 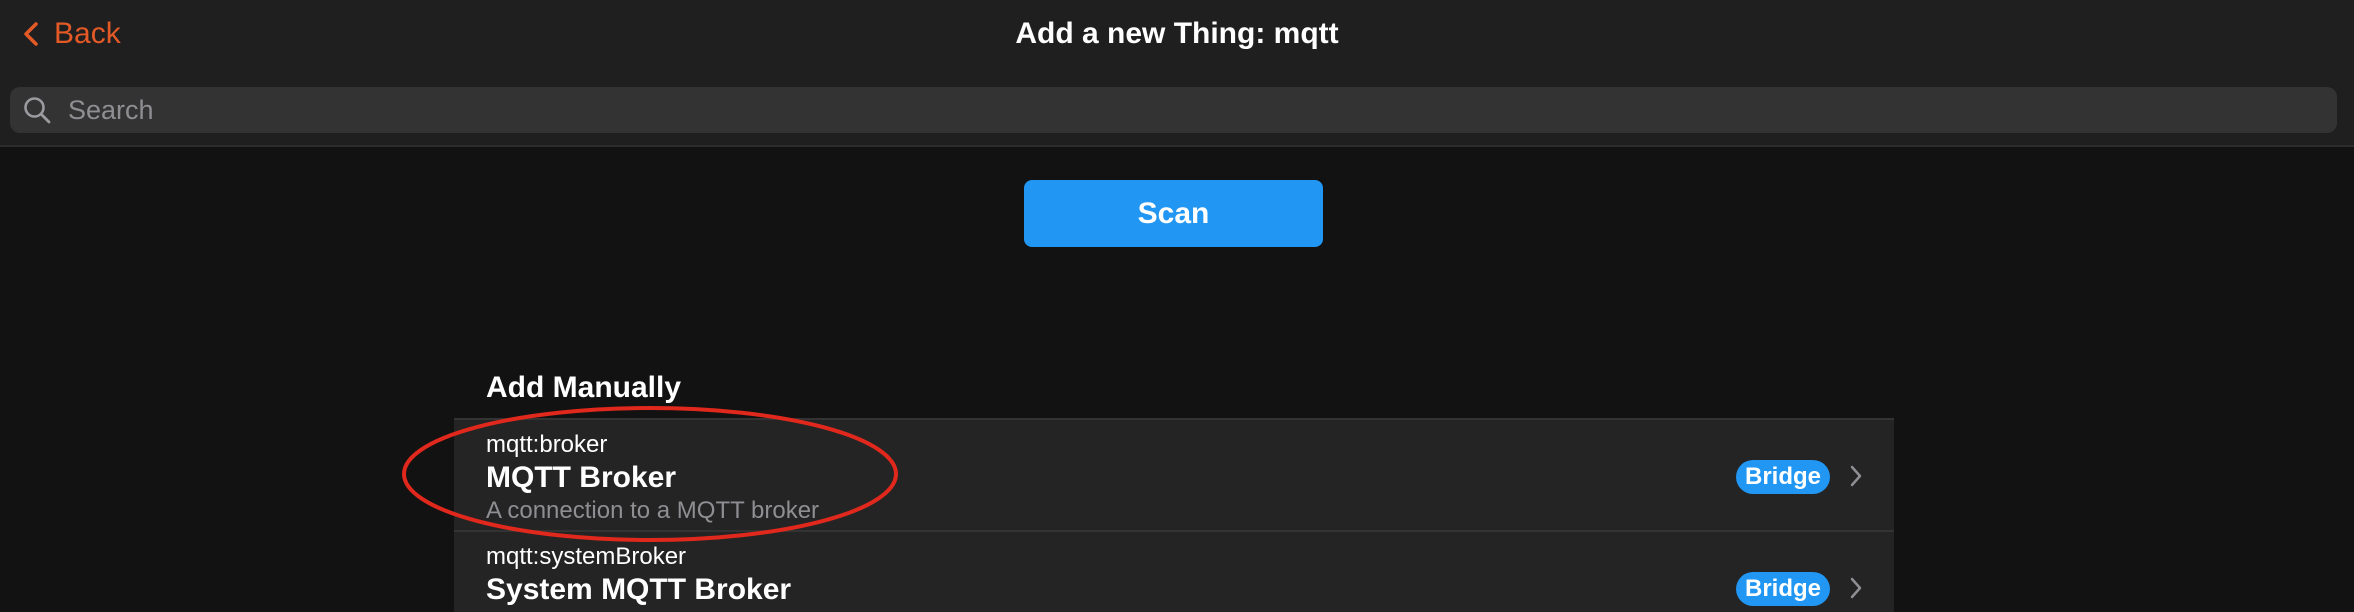 What do you see at coordinates (586, 556) in the screenshot?
I see `item-uid: mqtt:systemBroker` at bounding box center [586, 556].